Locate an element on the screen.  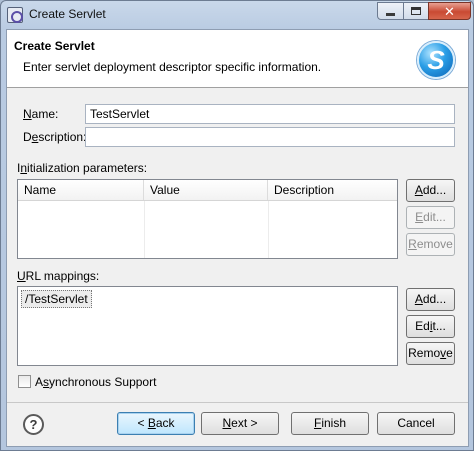
async-support-checkbox is located at coordinates (24, 381).